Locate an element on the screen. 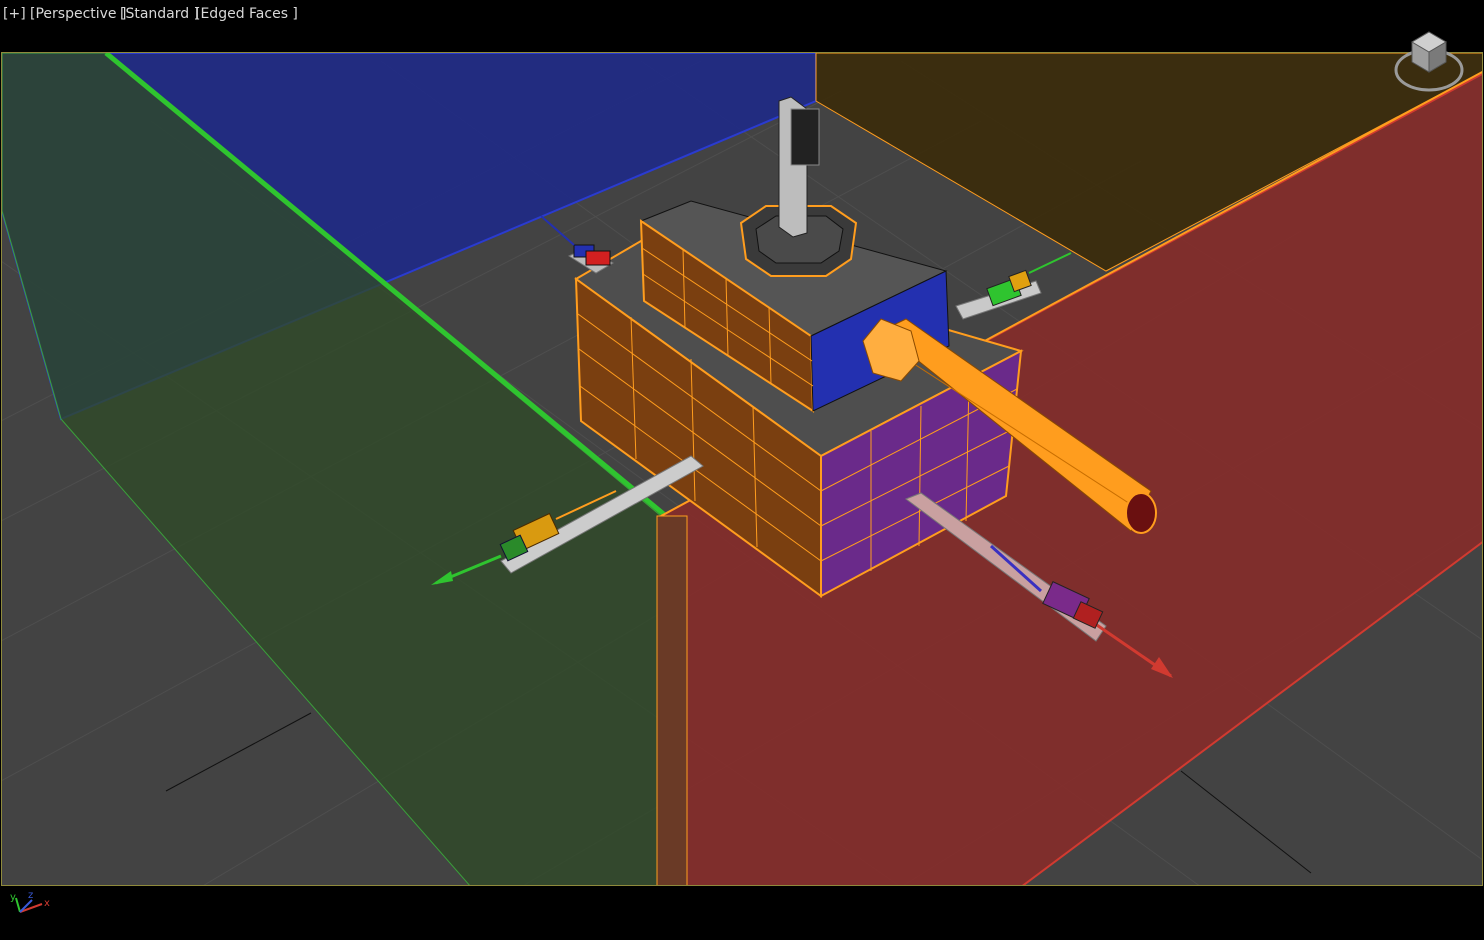 Image resolution: width=1484 pixels, height=940 pixels. view-type-label: [Perspective ] is located at coordinates (78, 14).